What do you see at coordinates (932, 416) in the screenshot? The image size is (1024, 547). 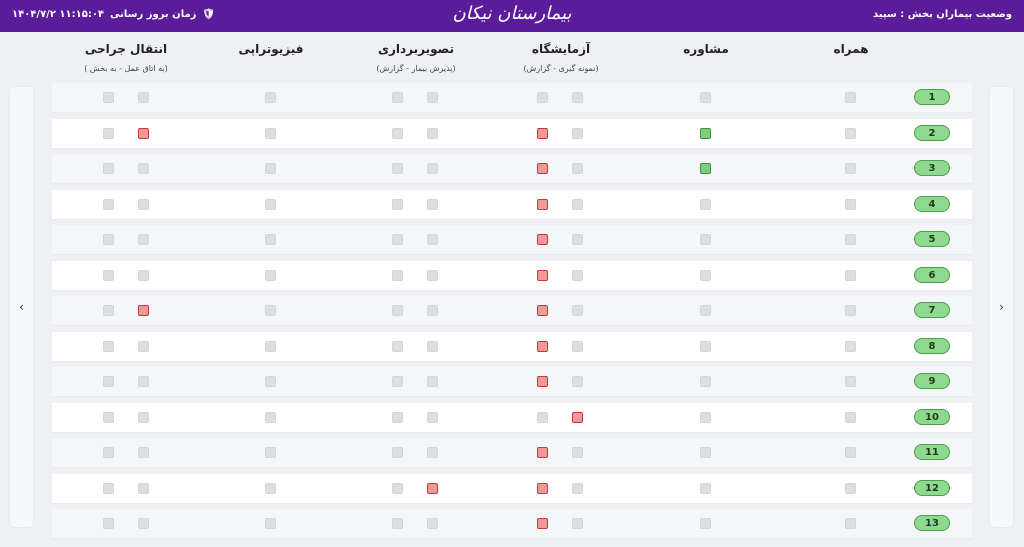 I see `bed-number-badge: 10` at bounding box center [932, 416].